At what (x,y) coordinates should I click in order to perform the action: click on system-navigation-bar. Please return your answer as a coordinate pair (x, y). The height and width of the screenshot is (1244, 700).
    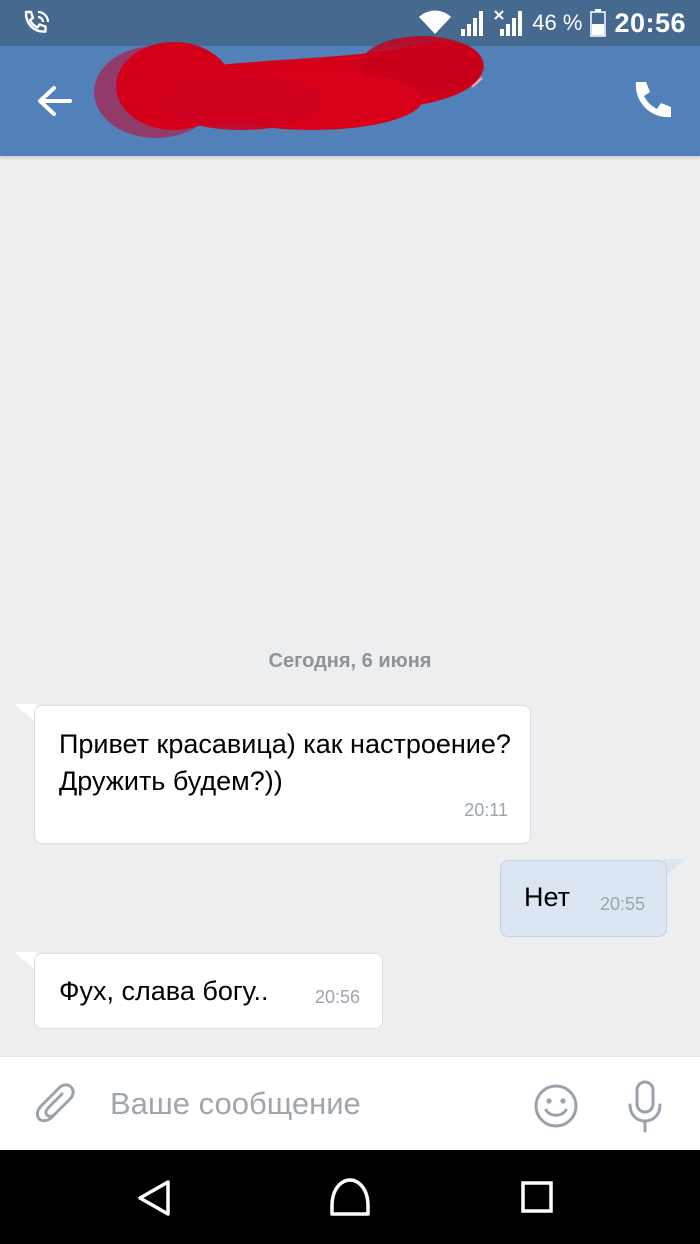
    Looking at the image, I should click on (350, 1197).